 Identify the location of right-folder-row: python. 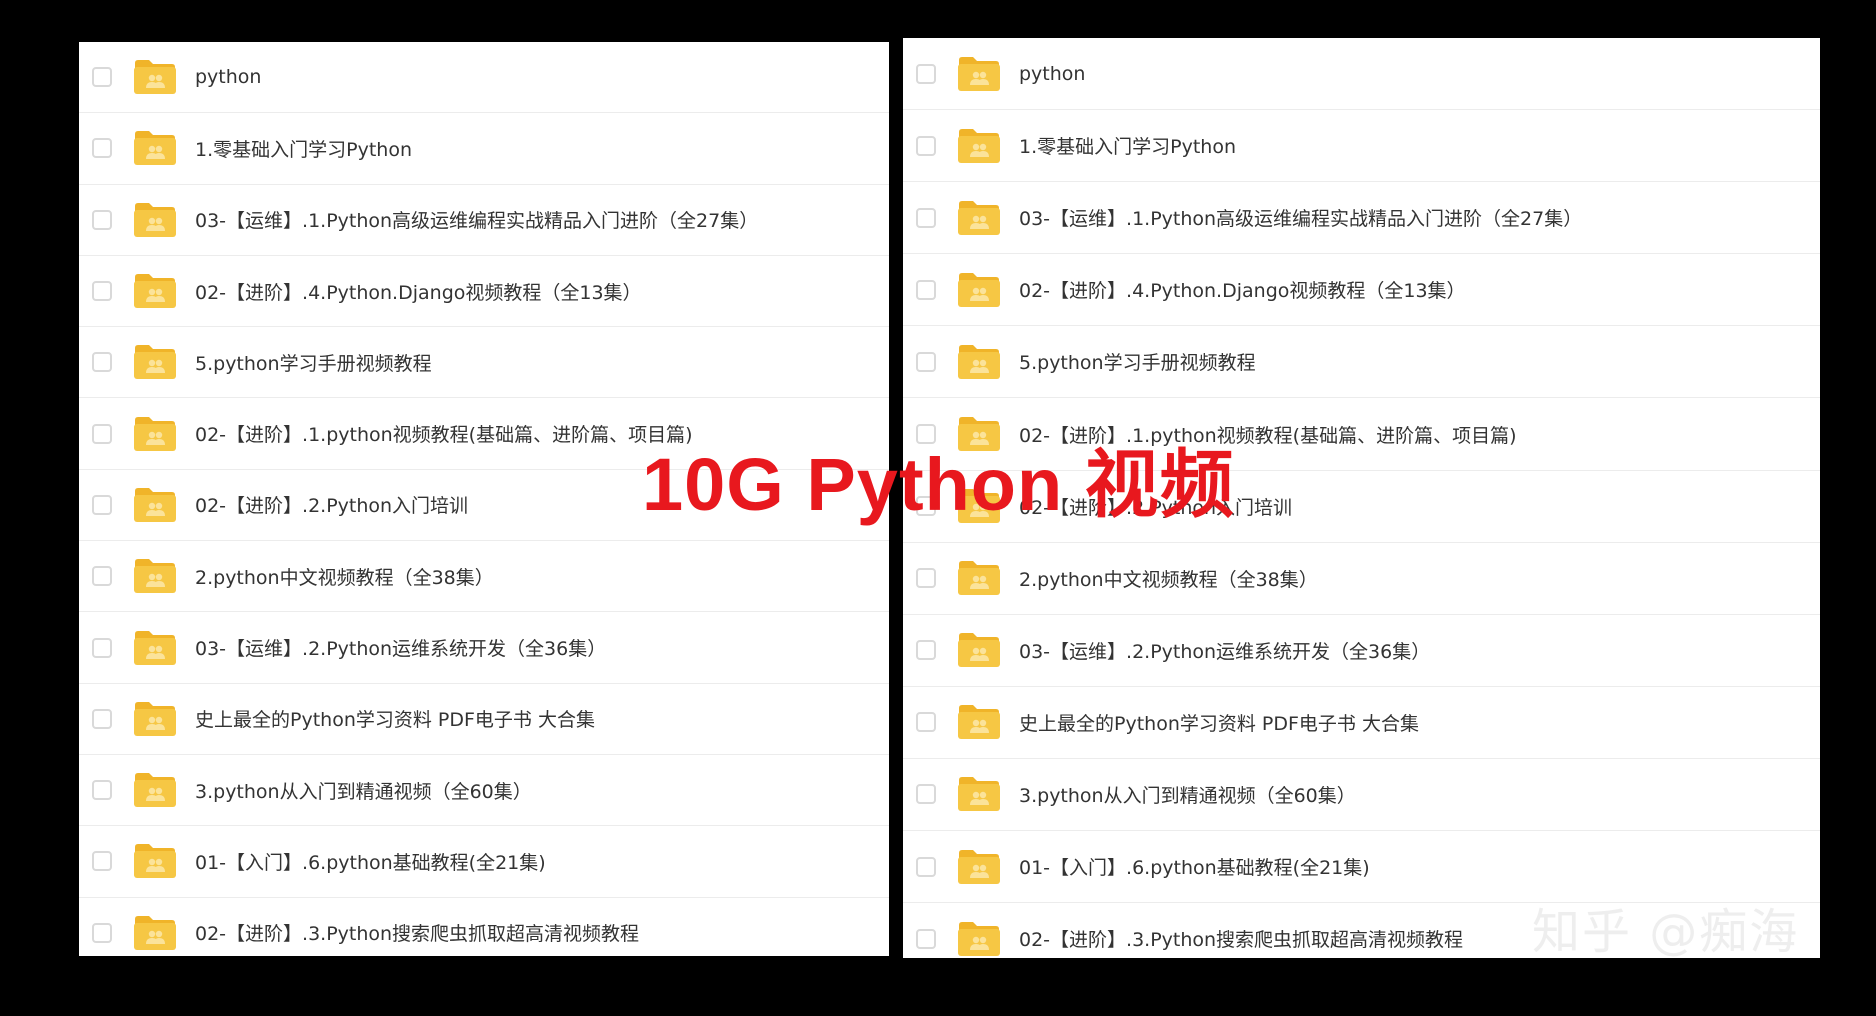
(1361, 74).